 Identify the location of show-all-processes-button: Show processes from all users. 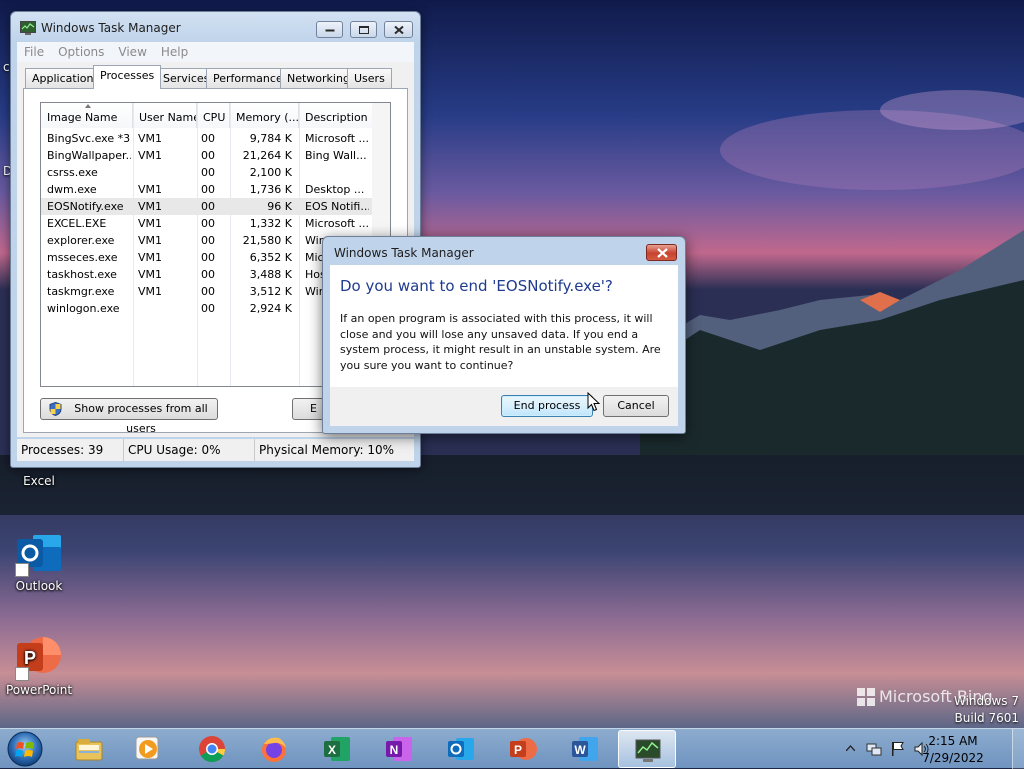
(129, 416).